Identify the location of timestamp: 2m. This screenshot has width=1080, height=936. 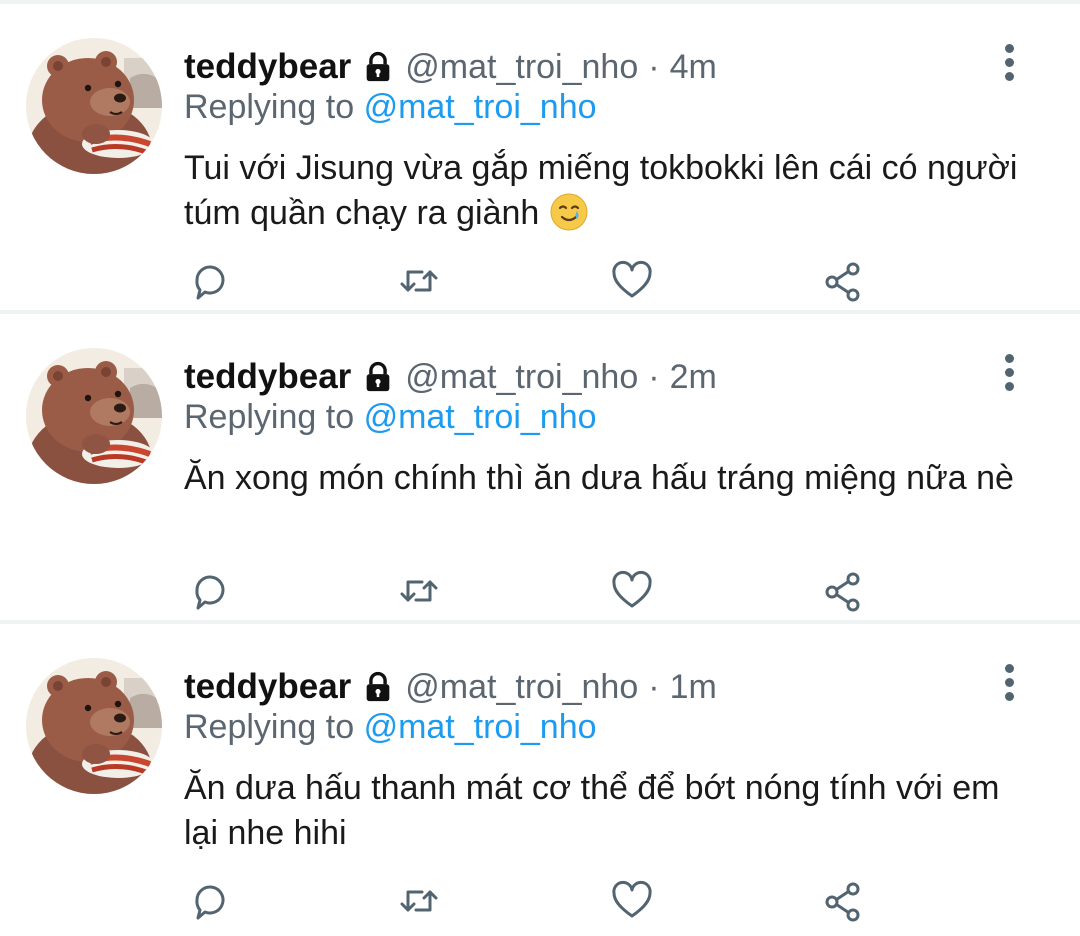
(693, 377).